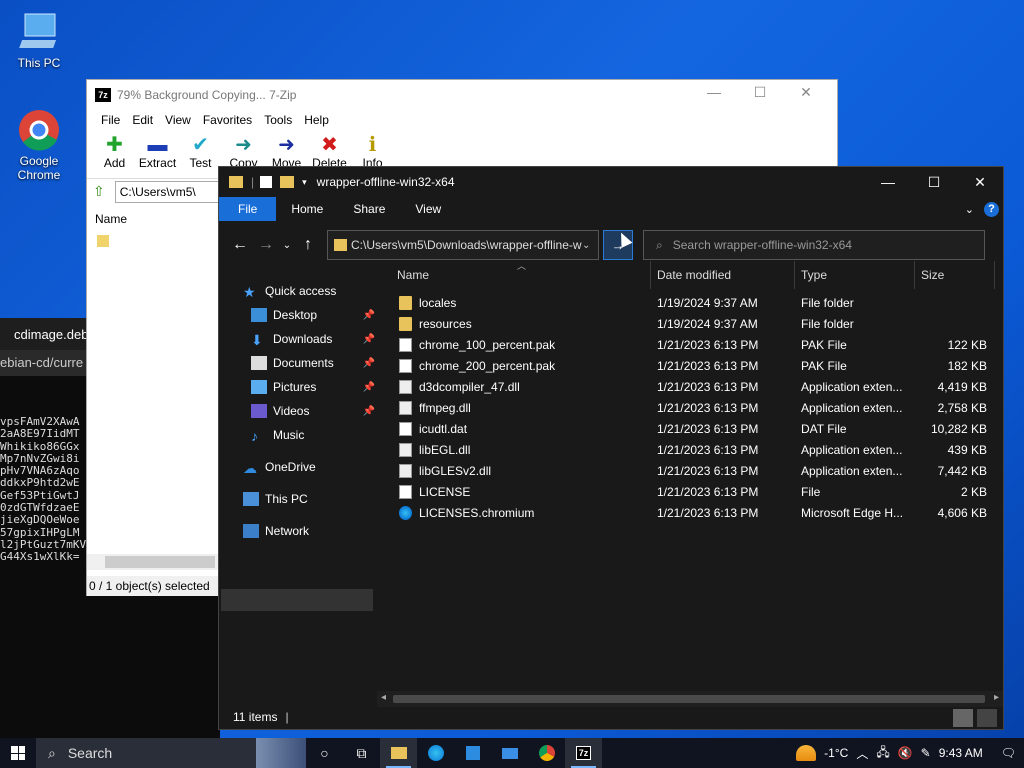 The image size is (1024, 768). I want to click on menu-view: View, so click(178, 120).